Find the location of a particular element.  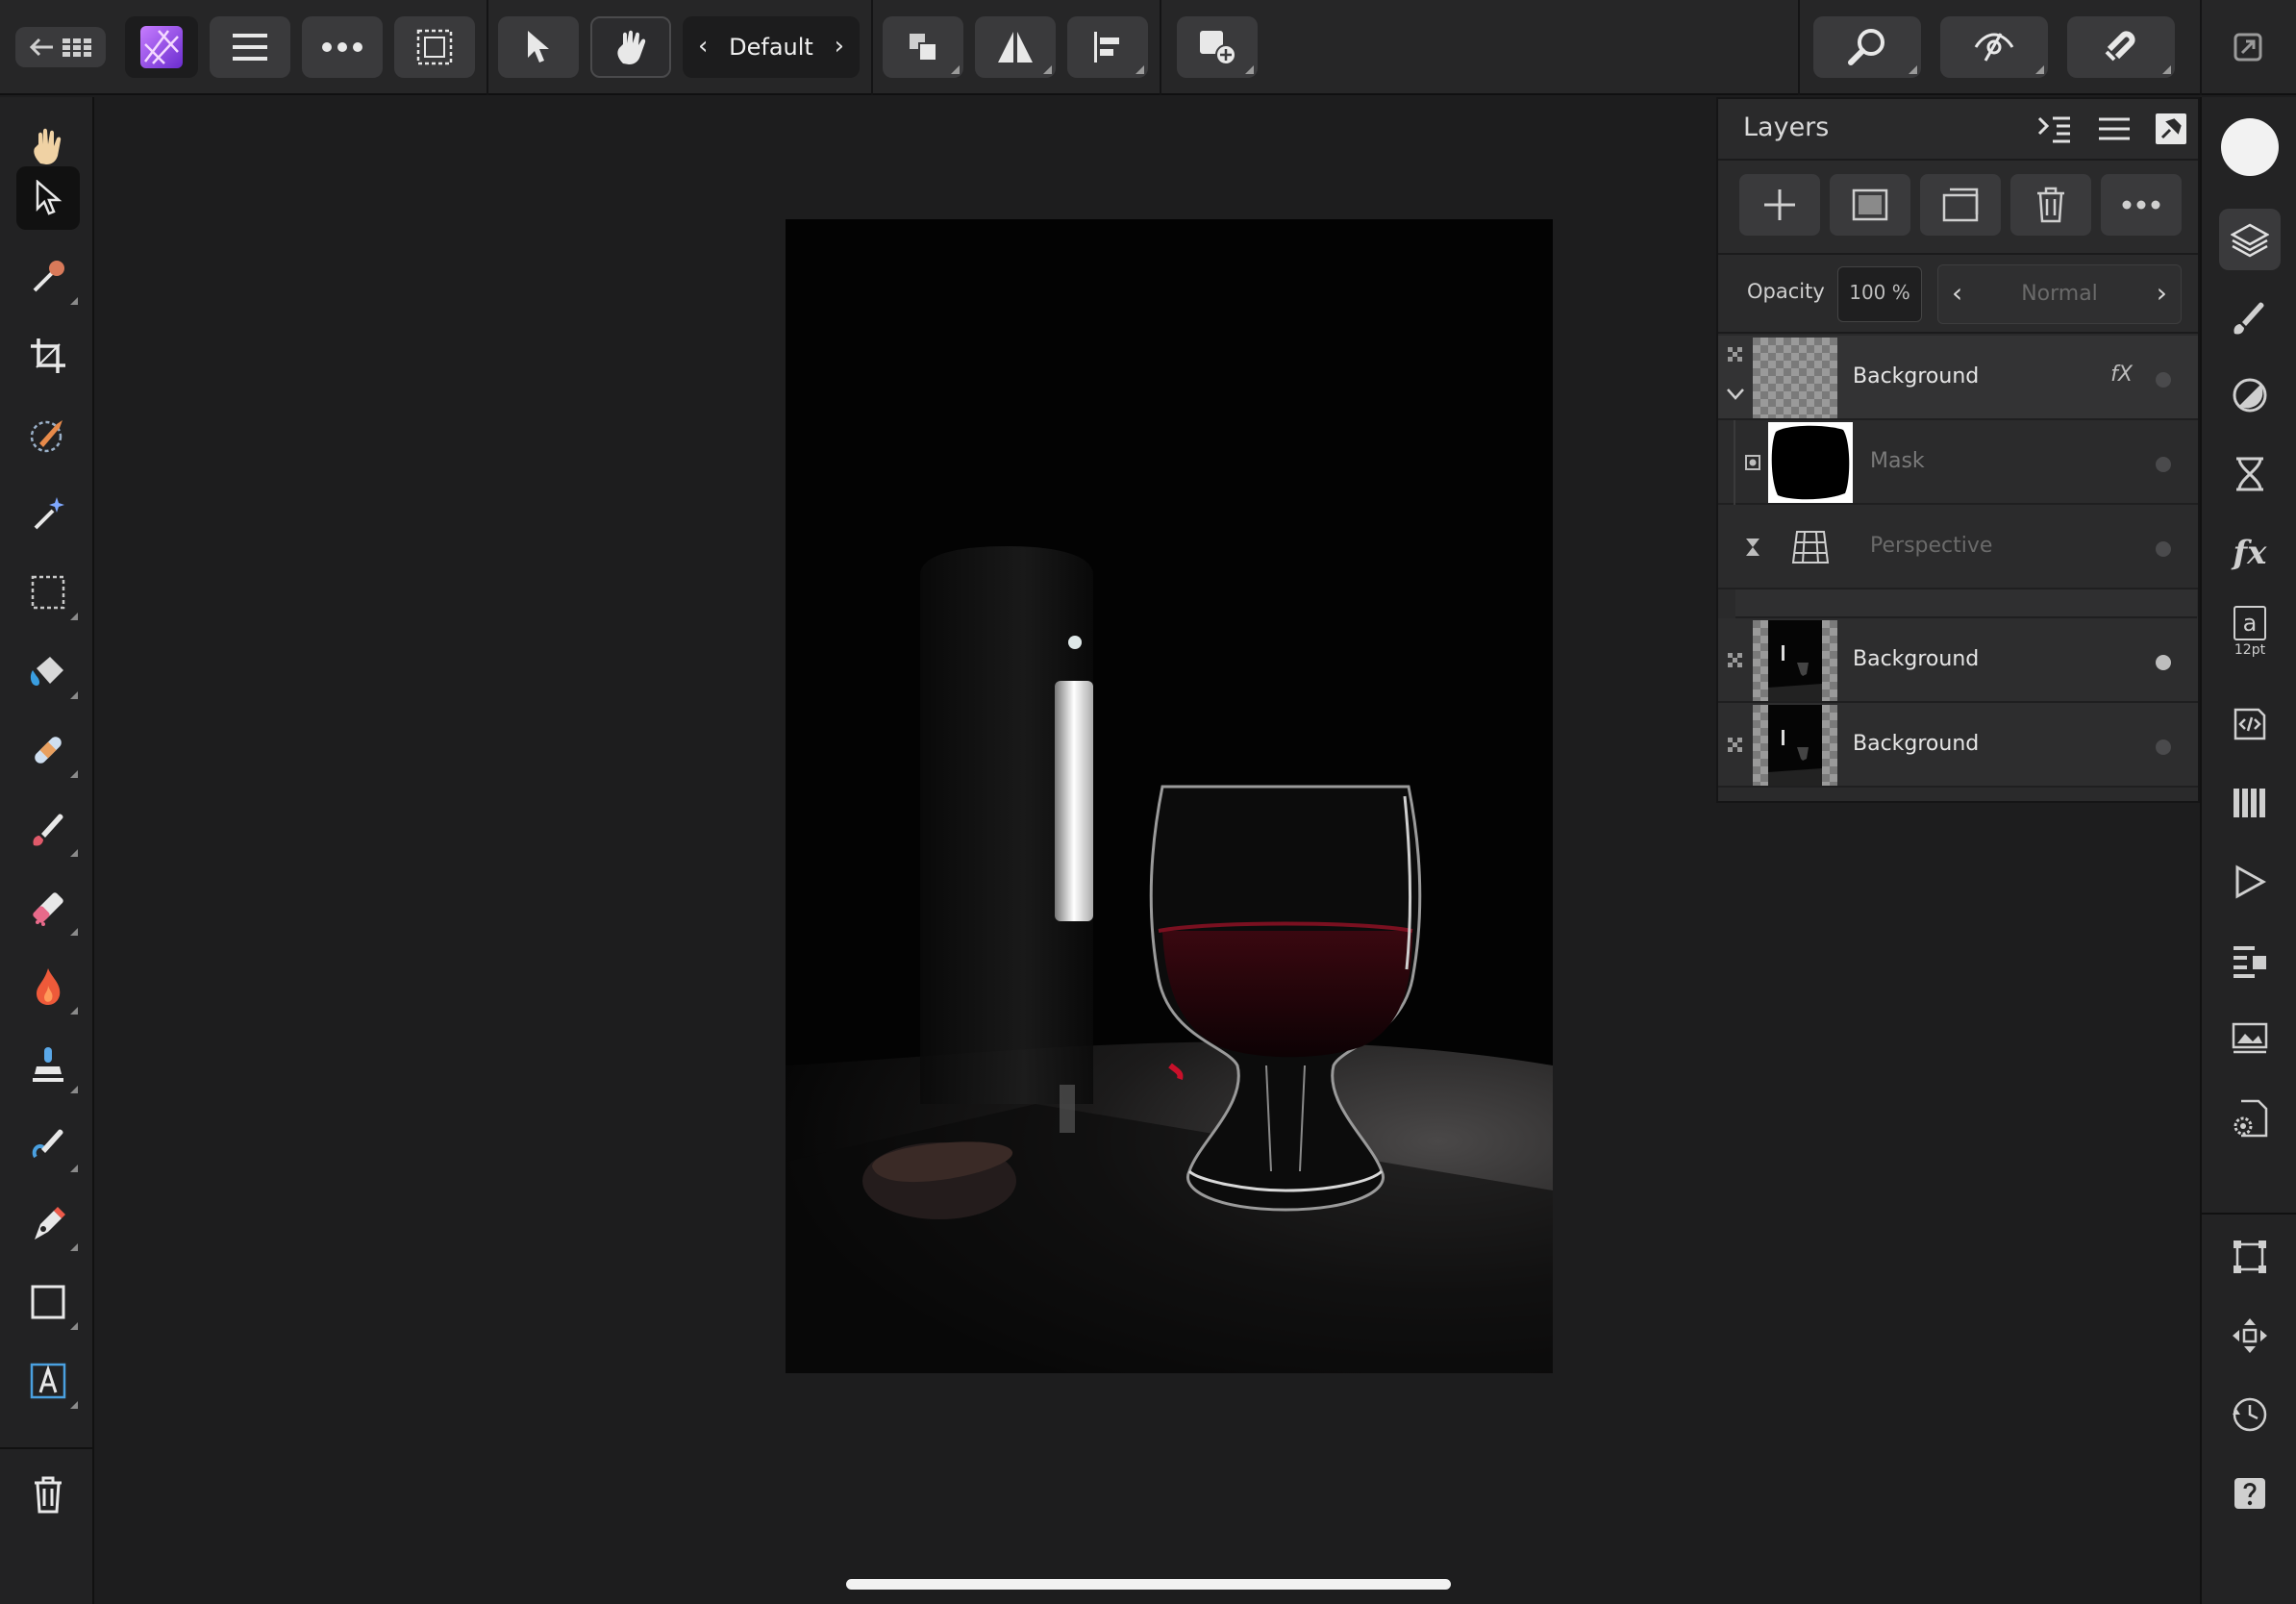

paint-brush-tool is located at coordinates (48, 829).